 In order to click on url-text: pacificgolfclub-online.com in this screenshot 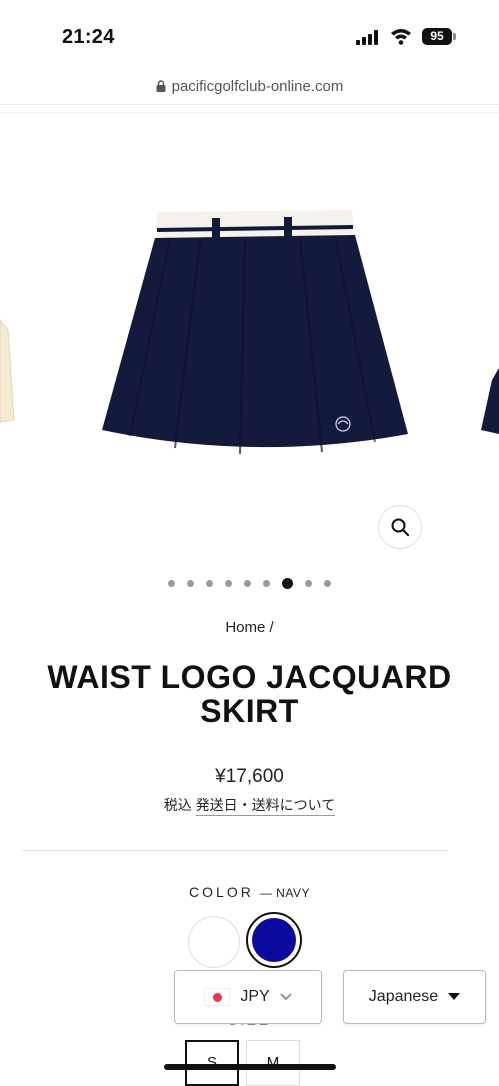, I will do `click(257, 86)`.